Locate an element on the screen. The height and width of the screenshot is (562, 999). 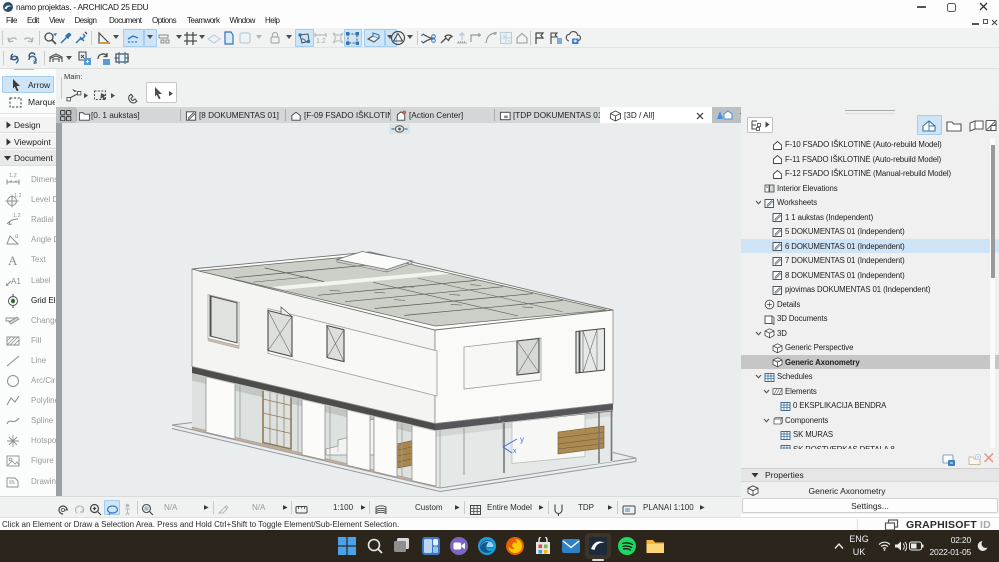
svg-text: z is located at coordinates (499, 419).